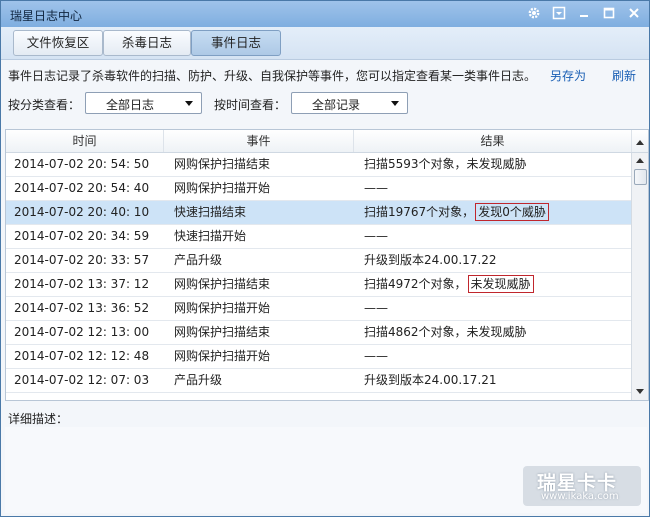 The image size is (650, 517). Describe the element at coordinates (582, 486) in the screenshot. I see `watermark-logo: 瑞星卡卡 www.ikaka.com` at that location.